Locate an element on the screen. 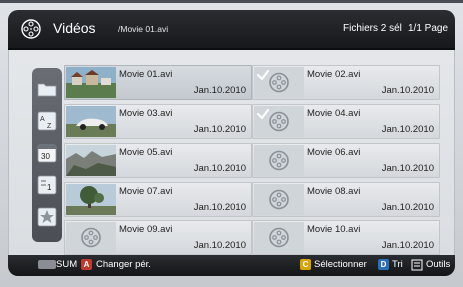 The height and width of the screenshot is (287, 463). file-name: Movie 05.avi is located at coordinates (146, 152).